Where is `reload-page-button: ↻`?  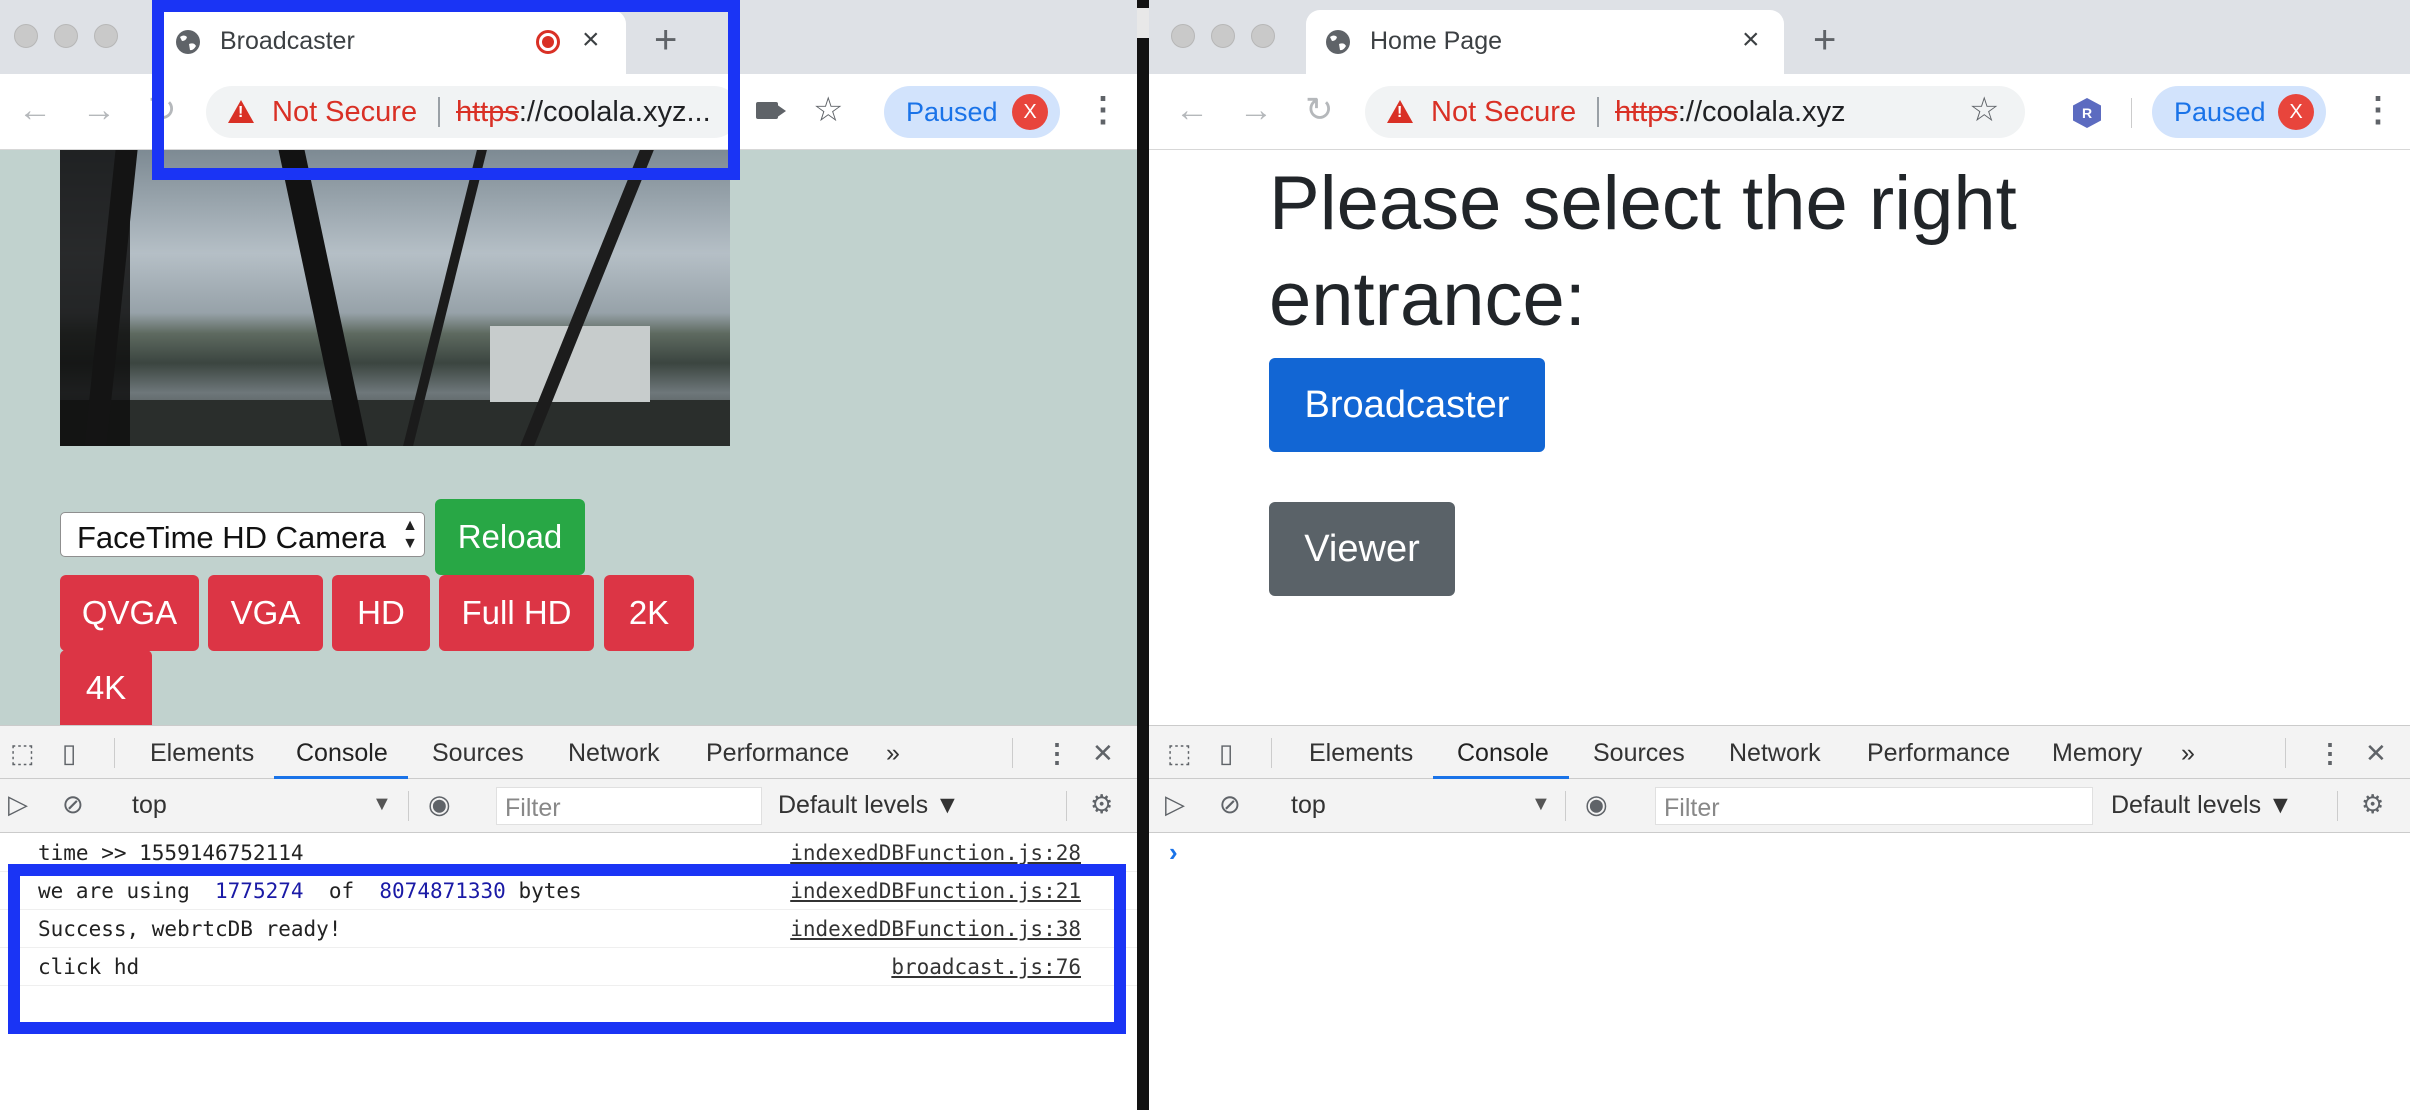
reload-page-button: ↻ is located at coordinates (1319, 110).